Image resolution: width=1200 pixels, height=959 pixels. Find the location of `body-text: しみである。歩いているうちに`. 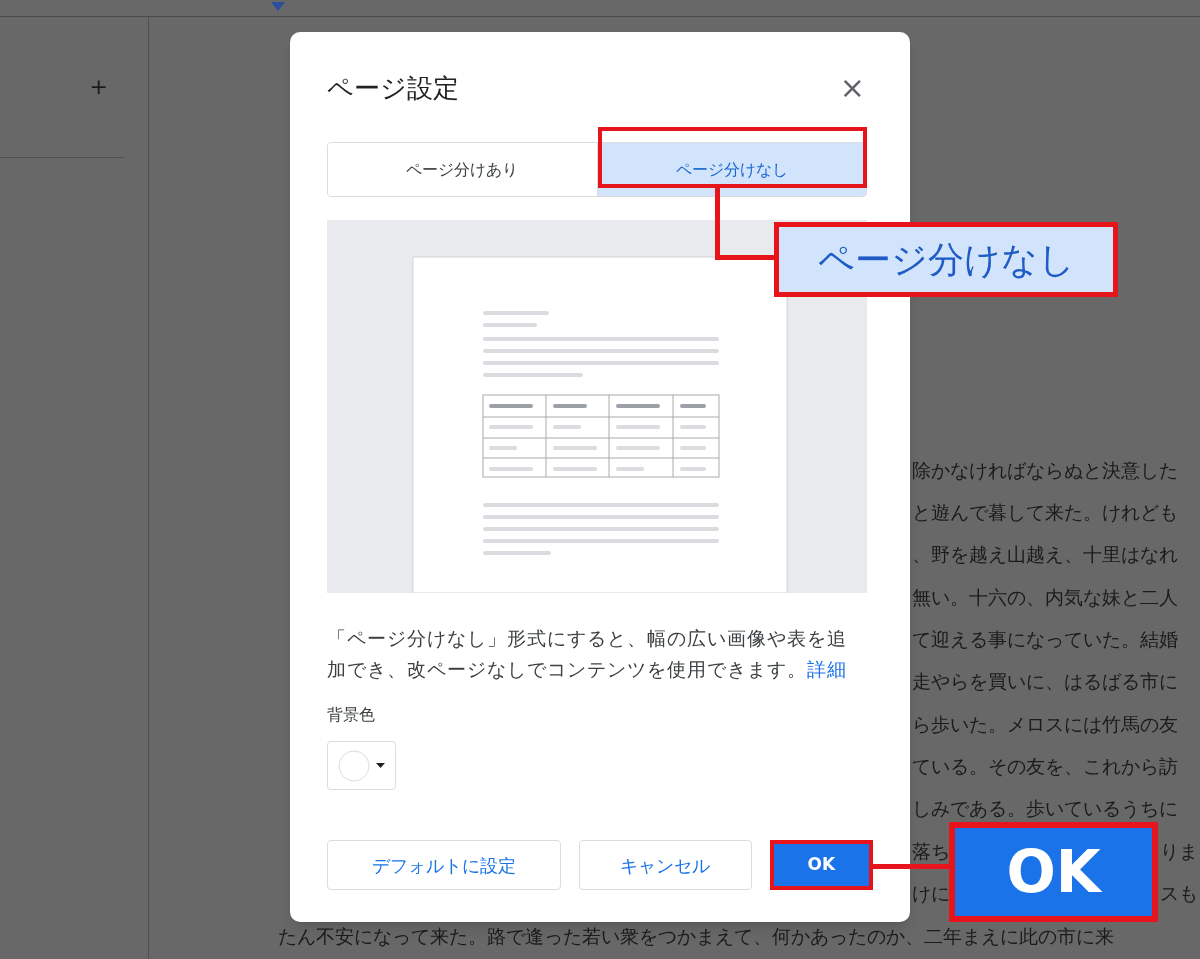

body-text: しみである。歩いているうちに is located at coordinates (1045, 809).